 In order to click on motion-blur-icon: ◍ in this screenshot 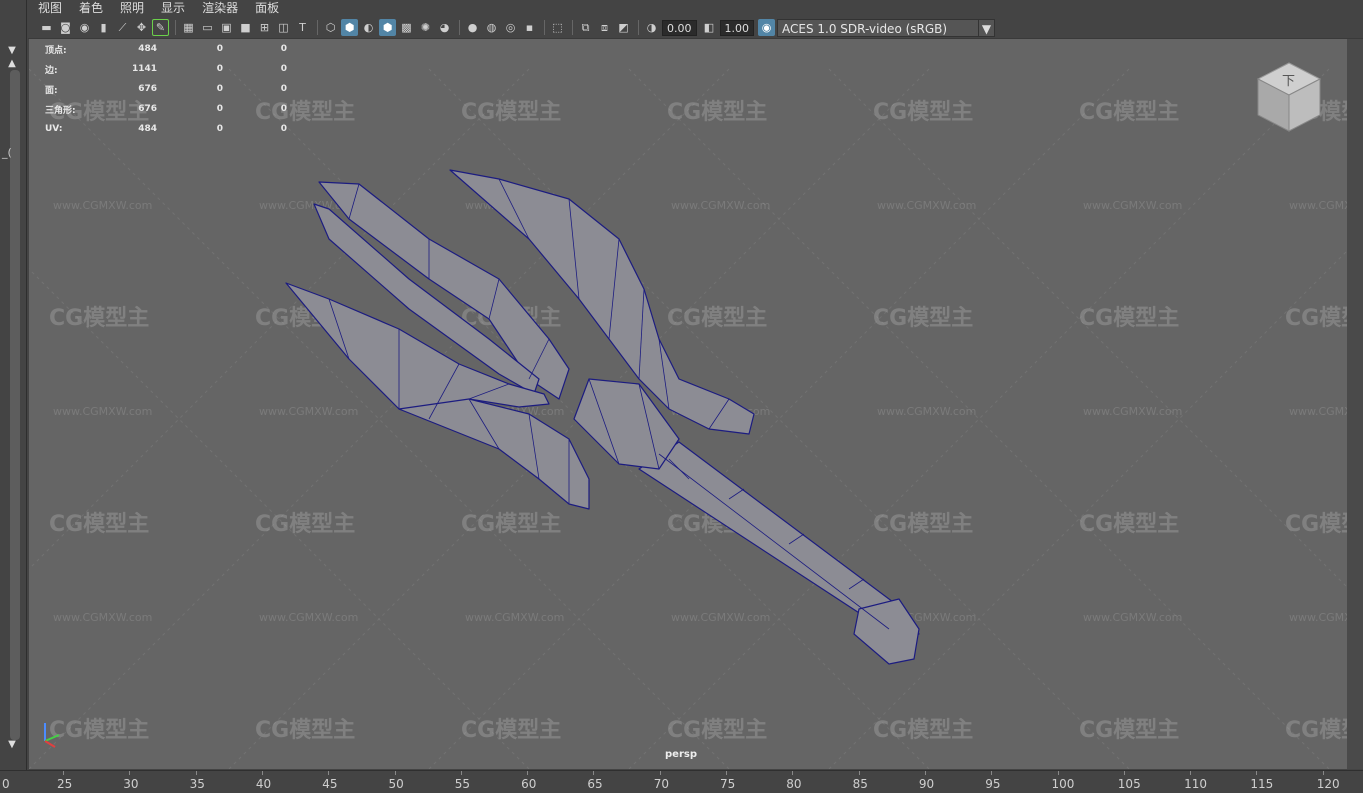, I will do `click(491, 27)`.